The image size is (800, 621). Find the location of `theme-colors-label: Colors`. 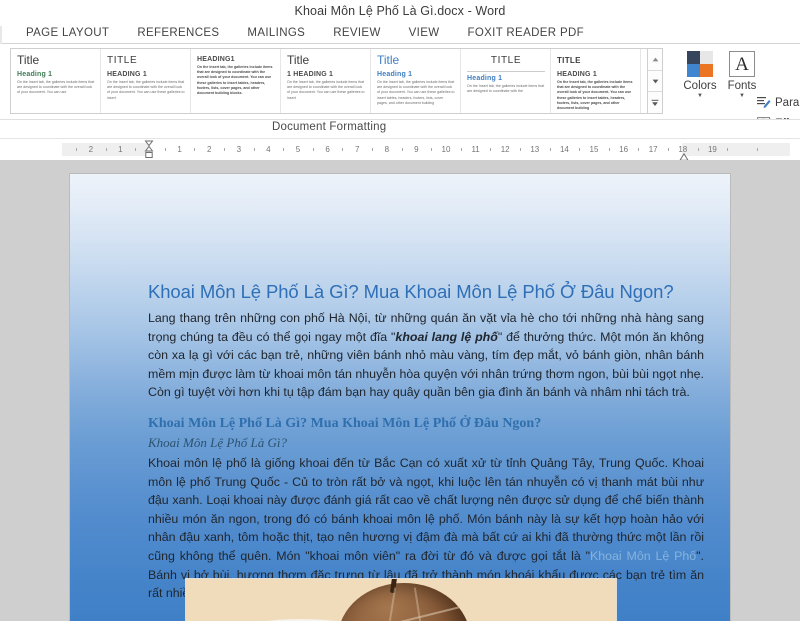

theme-colors-label: Colors is located at coordinates (700, 86).